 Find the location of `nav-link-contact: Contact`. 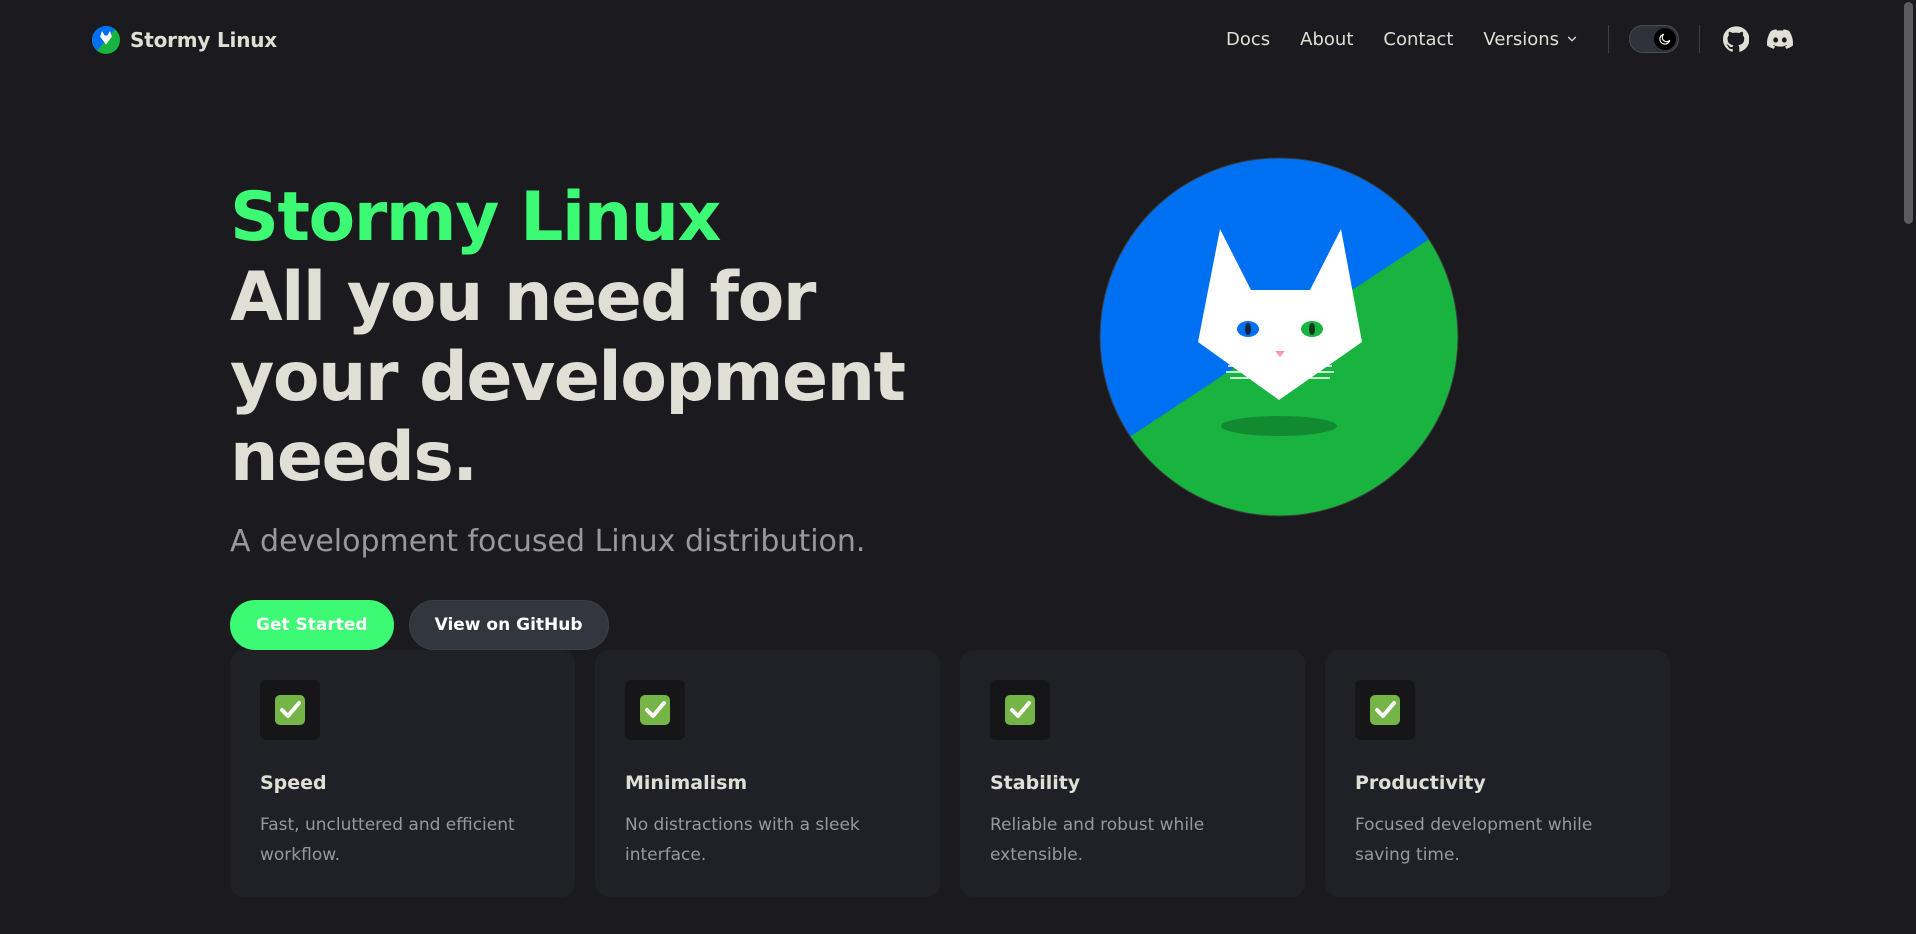

nav-link-contact: Contact is located at coordinates (1418, 39).